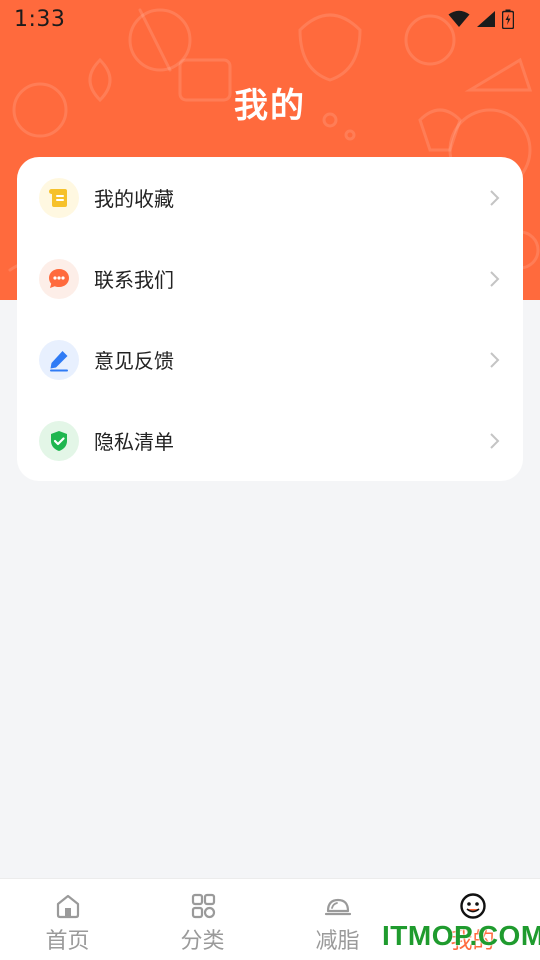  What do you see at coordinates (337, 941) in the screenshot?
I see `tab-label: 减脂` at bounding box center [337, 941].